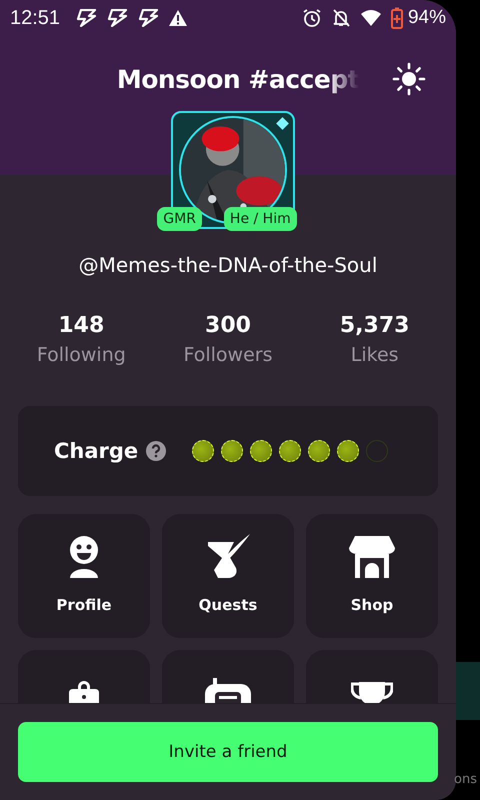  Describe the element at coordinates (396, 18) in the screenshot. I see `battery-icon` at that location.